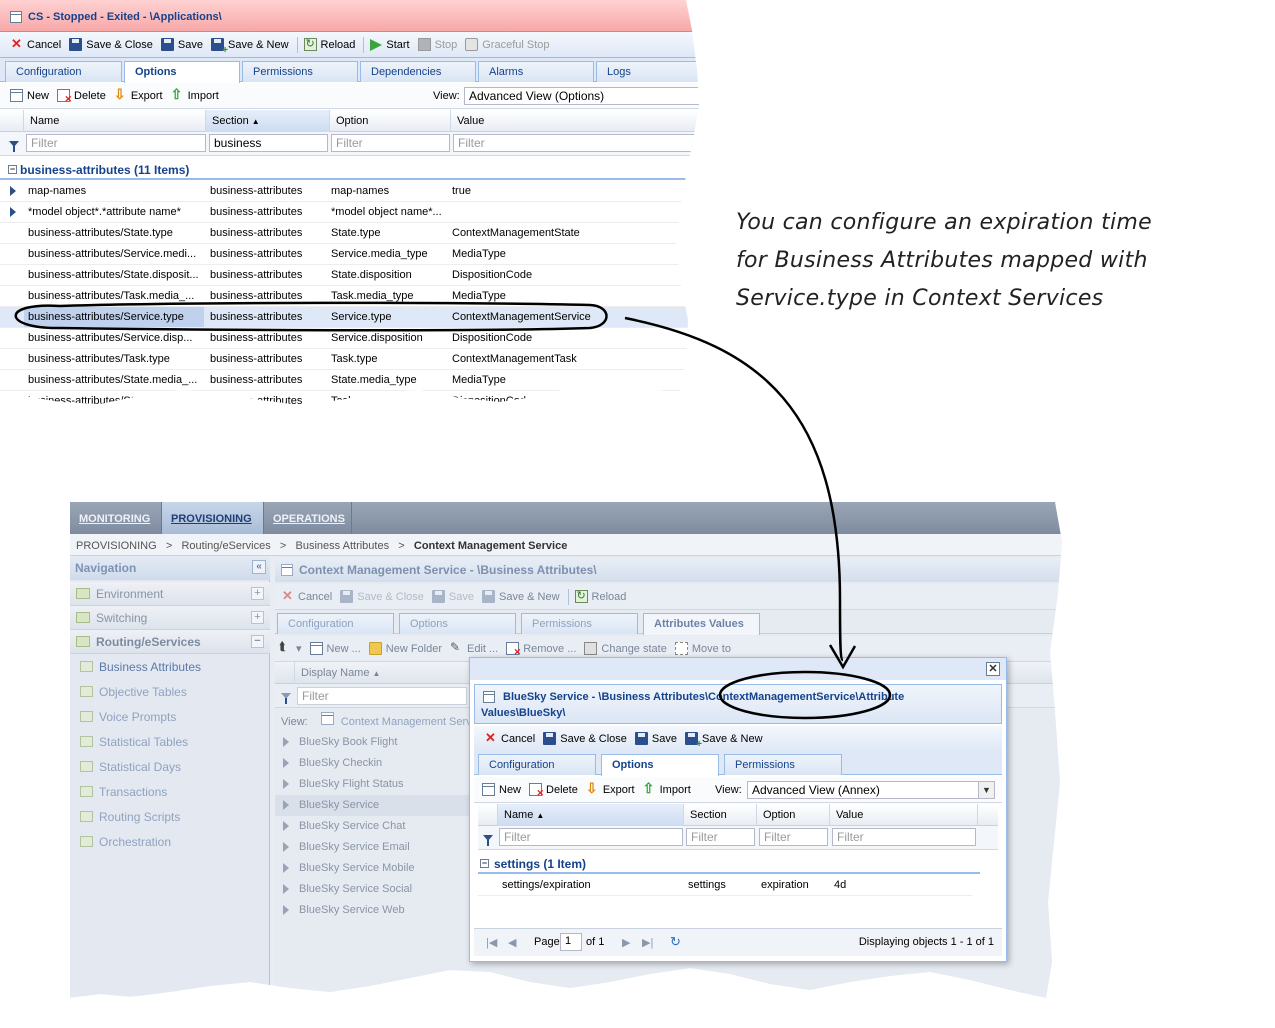 The height and width of the screenshot is (1028, 1275). Describe the element at coordinates (116, 546) in the screenshot. I see `breadcrumb-provisioning: PROVISIONING` at that location.